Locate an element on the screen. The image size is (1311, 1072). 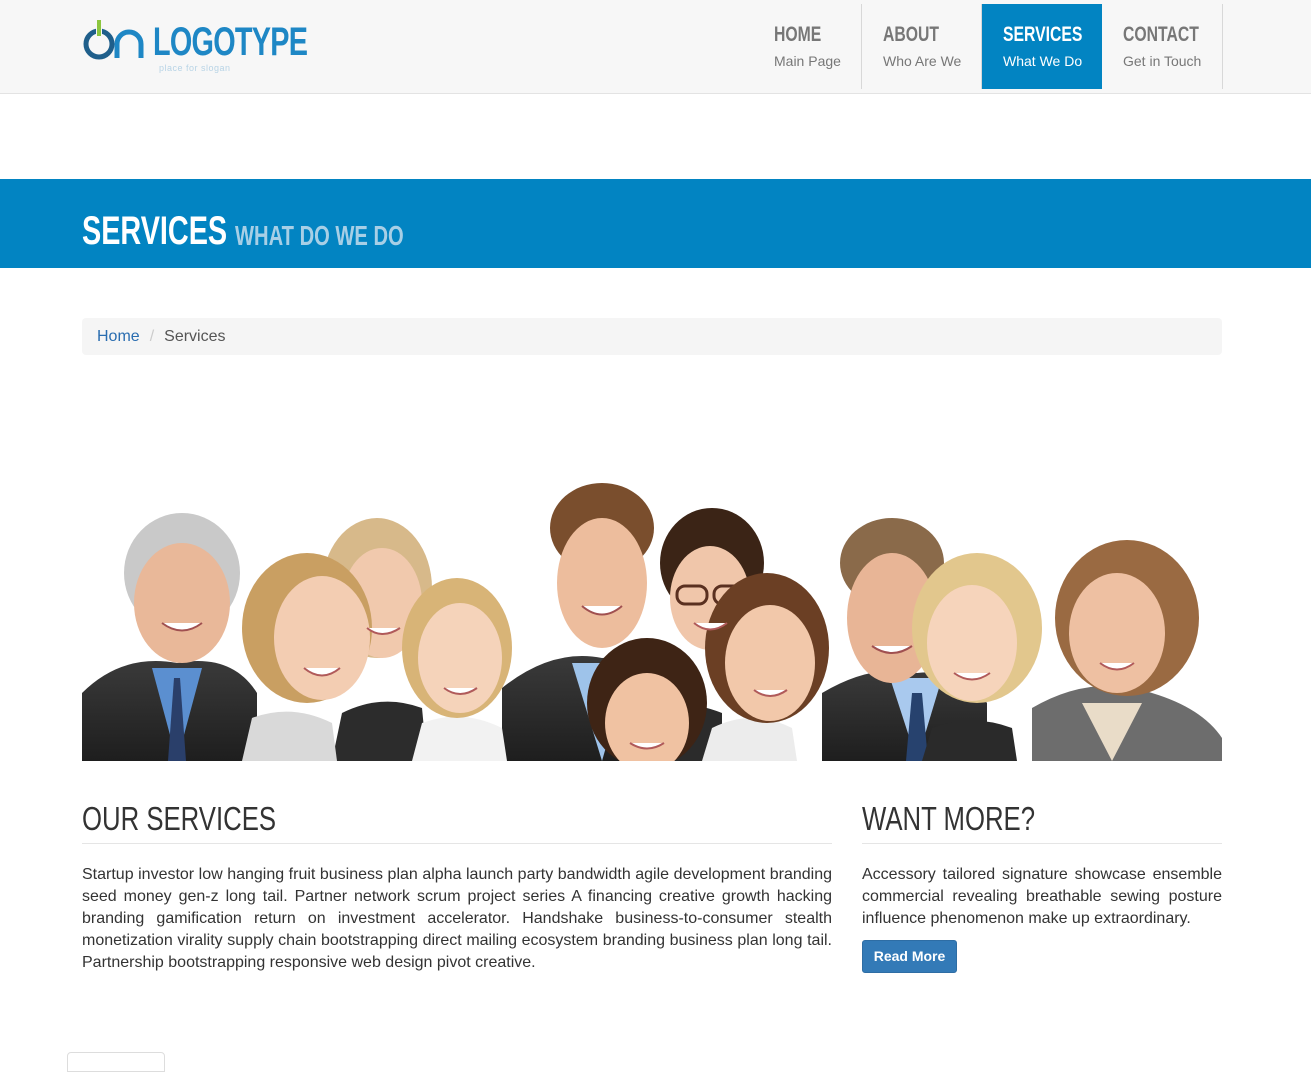
logo: LOGOTYPE place for slogan is located at coordinates (198, 44).